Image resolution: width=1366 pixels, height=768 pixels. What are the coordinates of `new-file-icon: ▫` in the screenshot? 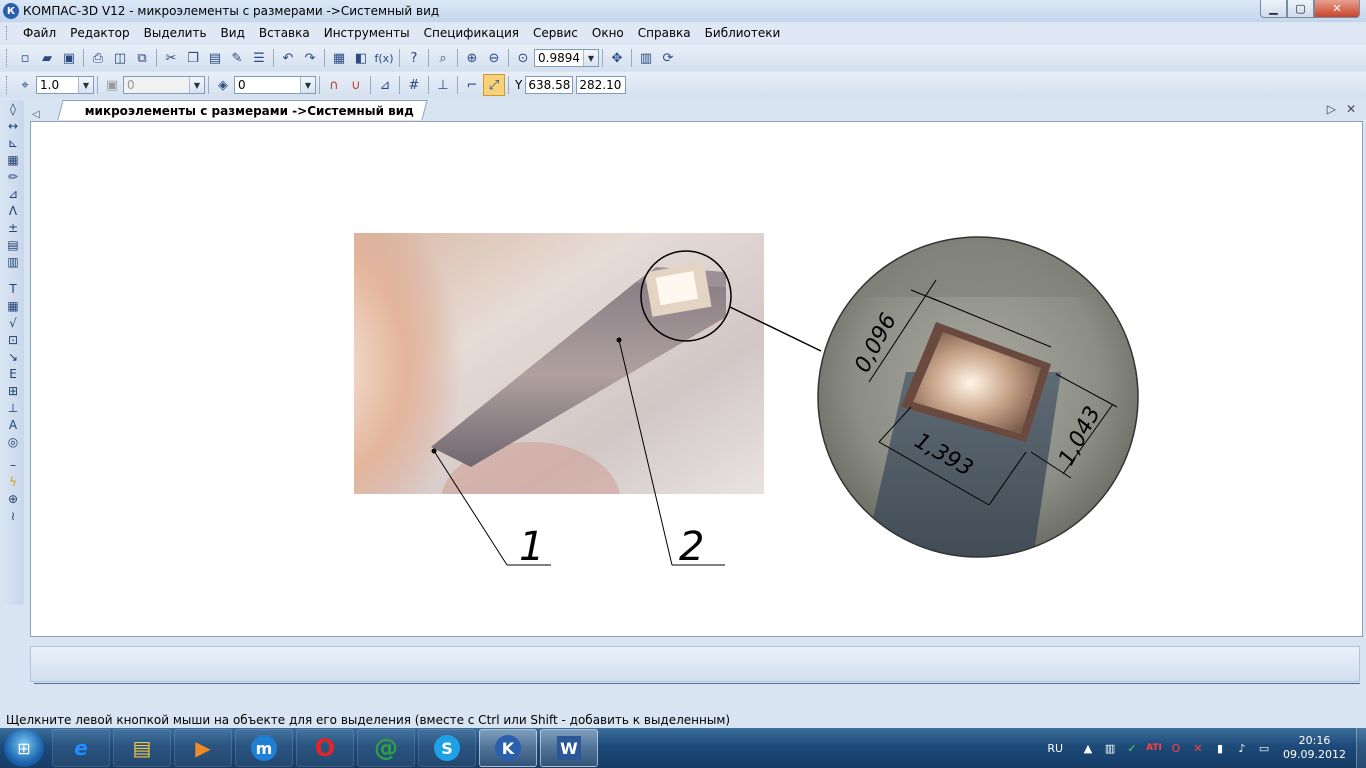 It's located at (25, 58).